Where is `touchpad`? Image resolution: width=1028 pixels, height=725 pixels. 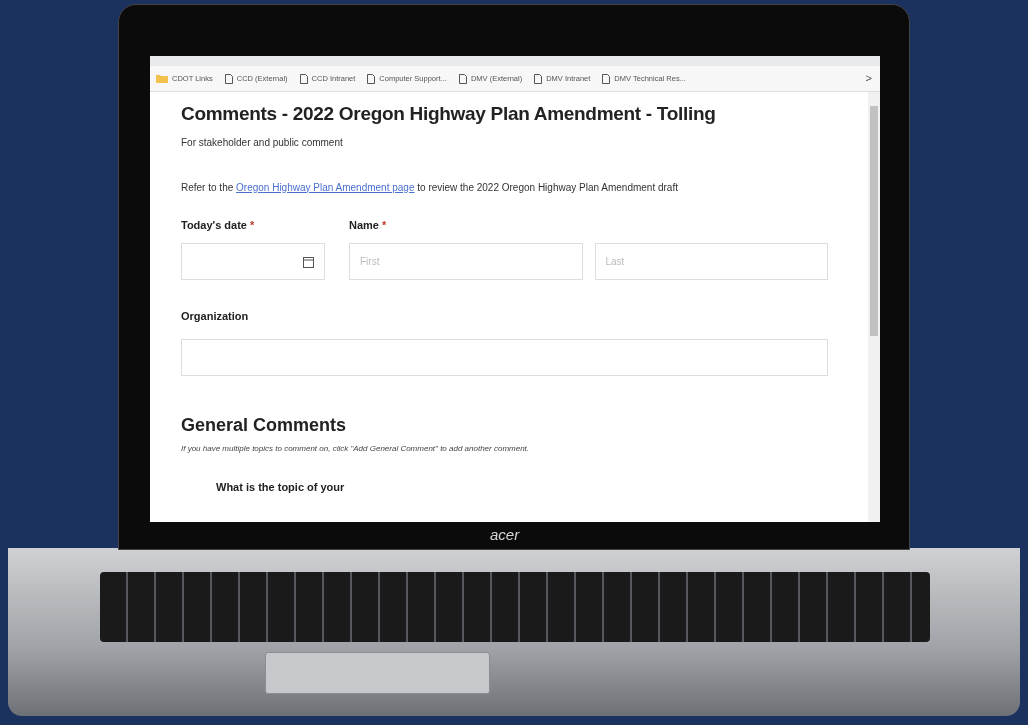 touchpad is located at coordinates (377, 673).